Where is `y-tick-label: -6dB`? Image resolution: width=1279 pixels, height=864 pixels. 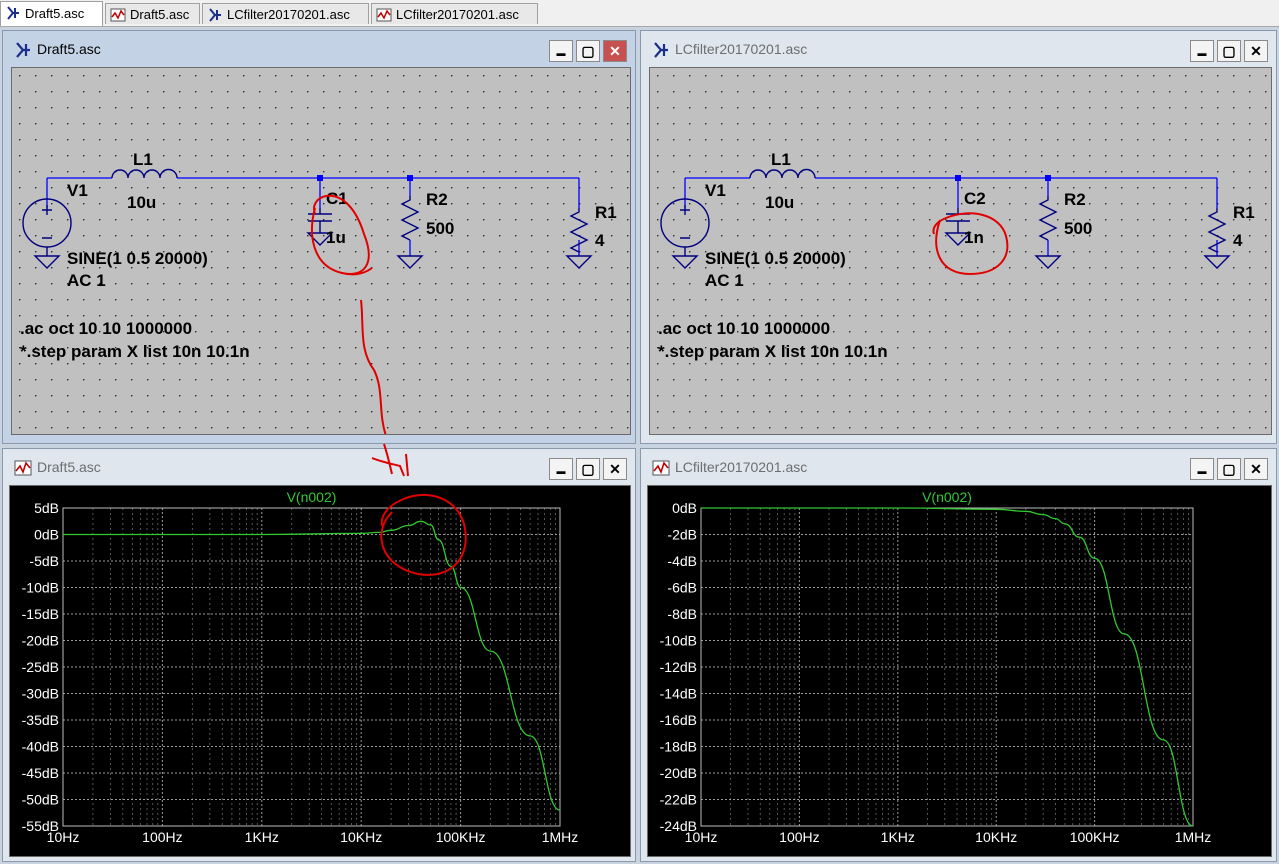 y-tick-label: -6dB is located at coordinates (682, 588).